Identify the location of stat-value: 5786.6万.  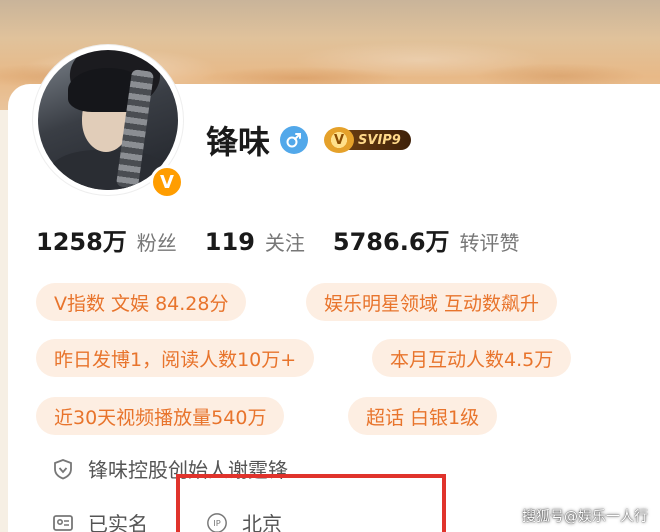
(391, 242).